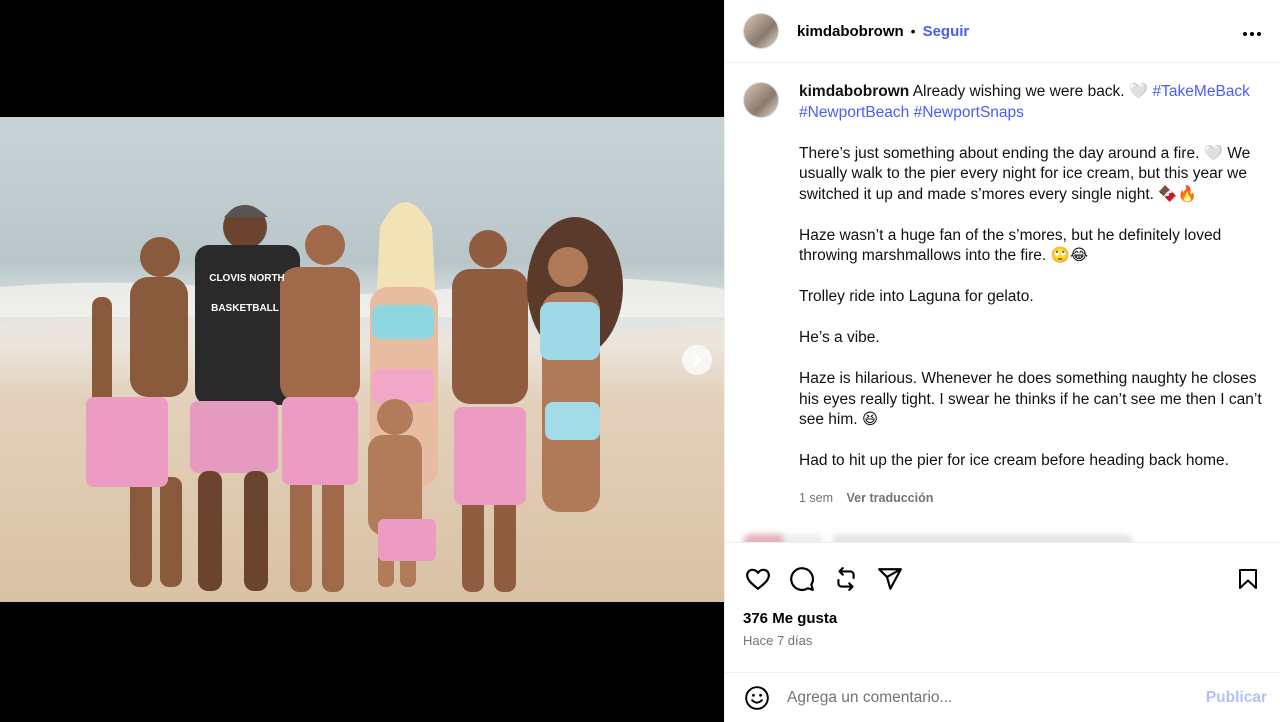 The height and width of the screenshot is (722, 1280). What do you see at coordinates (778, 640) in the screenshot?
I see `post-time: Hace 7 días` at bounding box center [778, 640].